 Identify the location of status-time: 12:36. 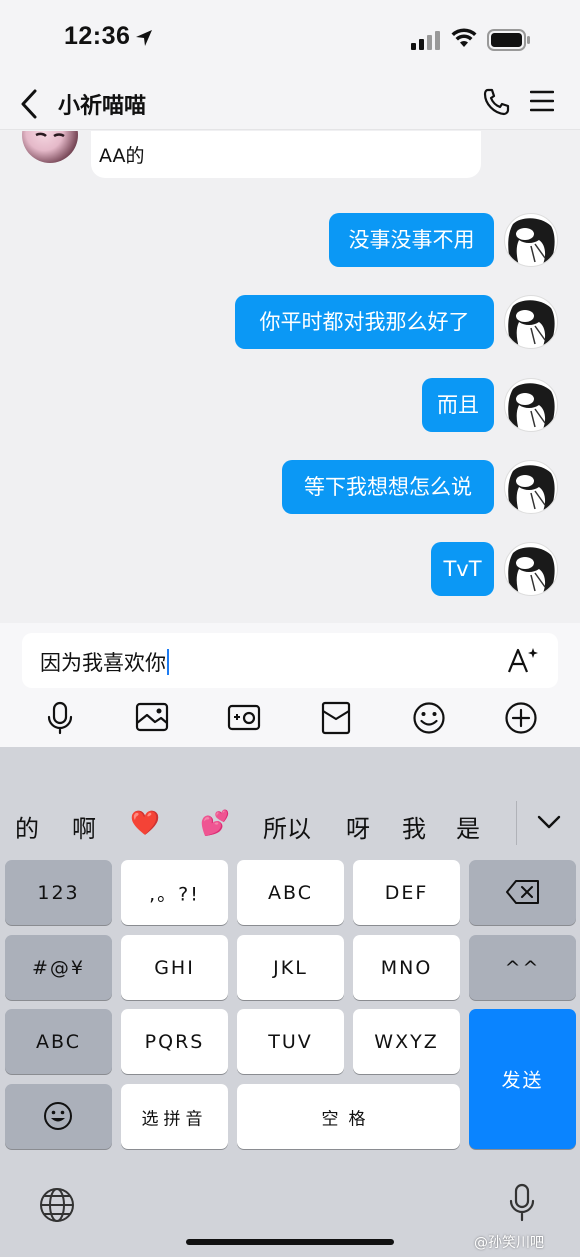
(97, 36).